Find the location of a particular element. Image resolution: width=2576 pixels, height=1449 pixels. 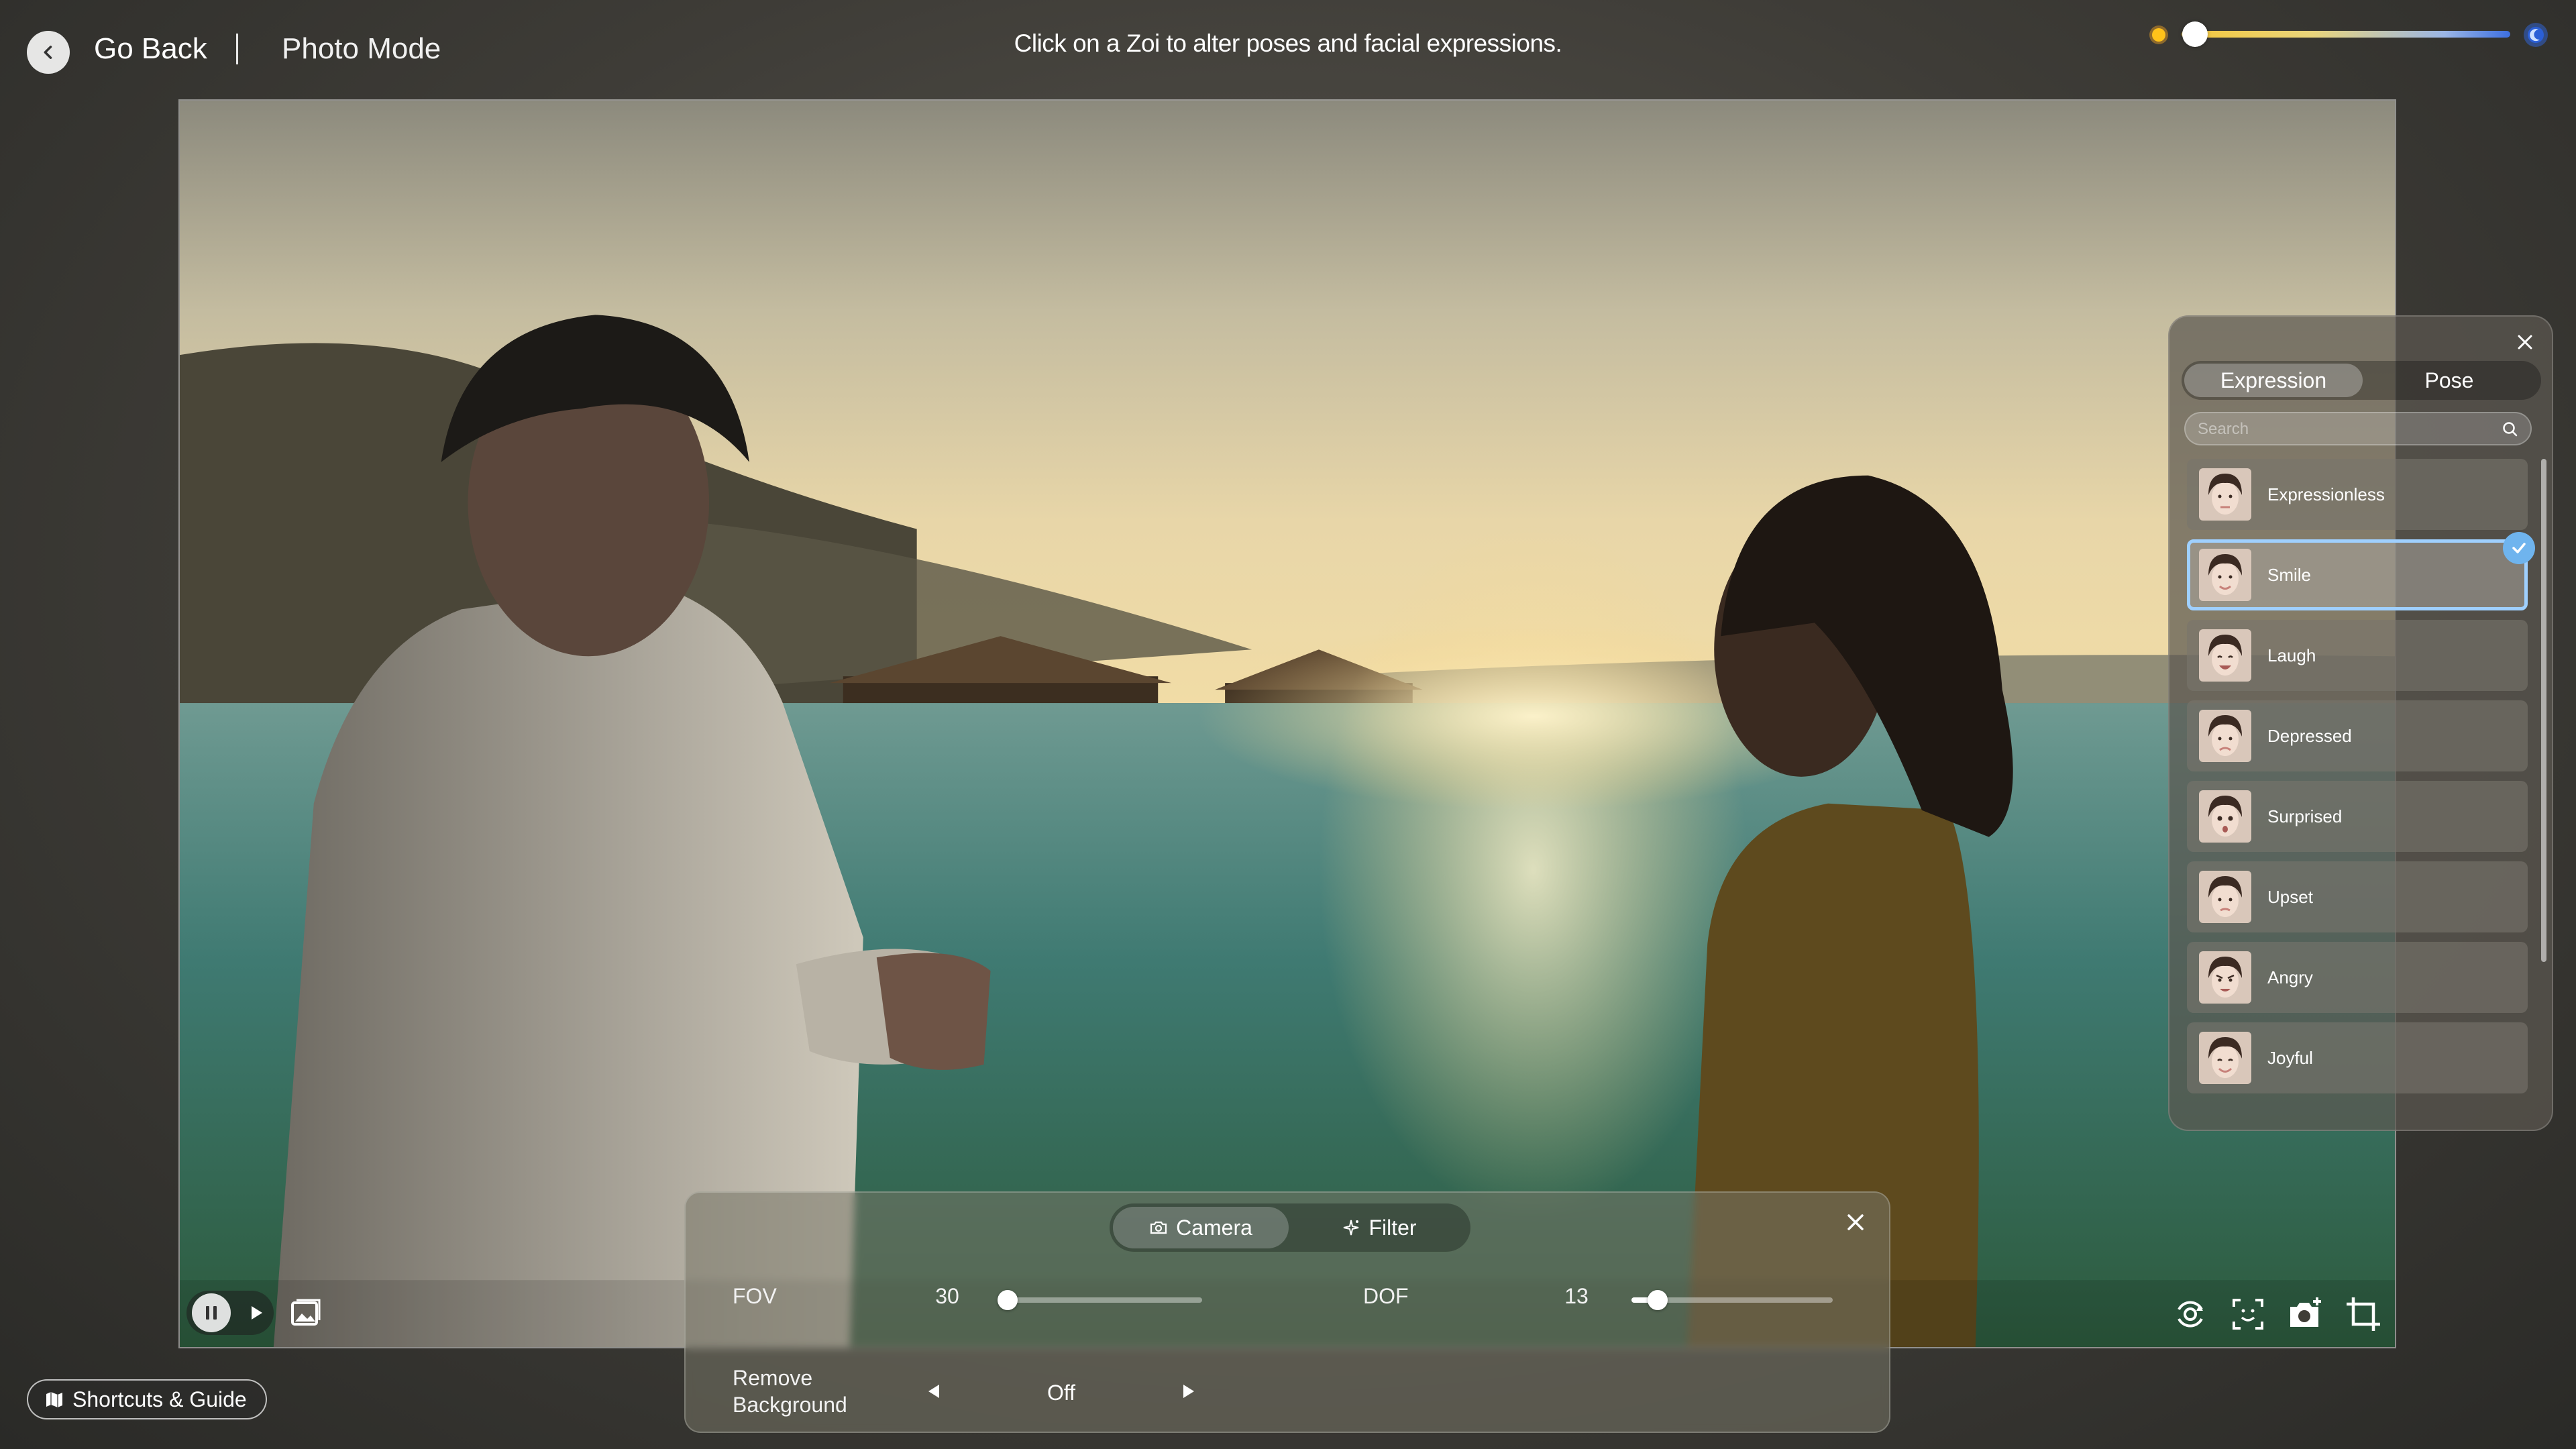

moon-icon is located at coordinates (2536, 35).